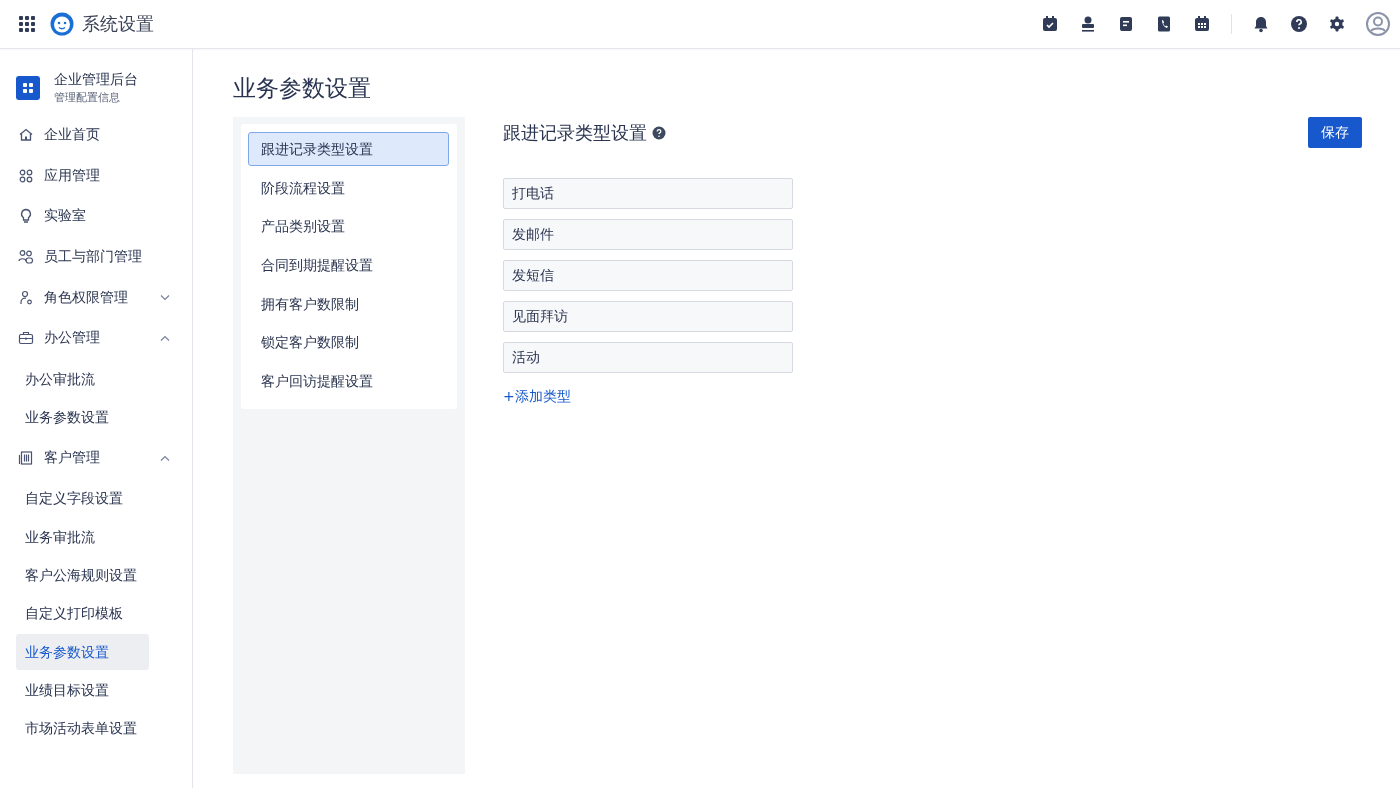  What do you see at coordinates (28, 88) in the screenshot?
I see `org-logo-icon` at bounding box center [28, 88].